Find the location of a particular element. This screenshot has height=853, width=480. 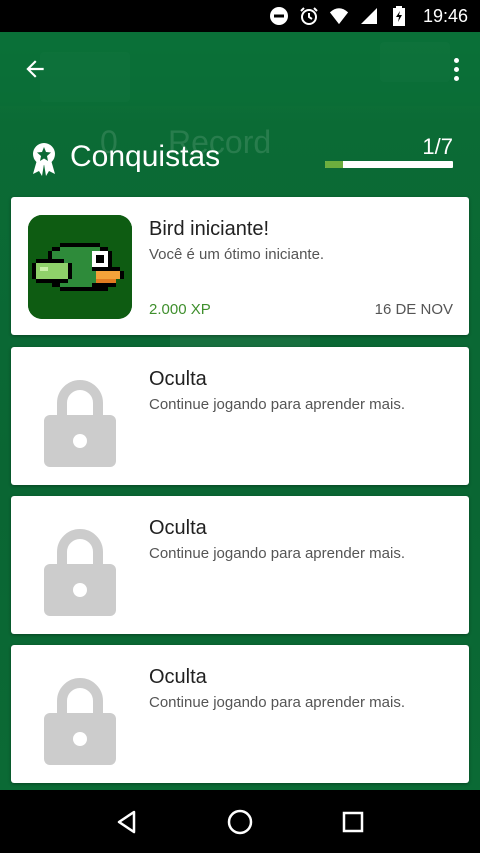

recents-square-icon is located at coordinates (353, 822).